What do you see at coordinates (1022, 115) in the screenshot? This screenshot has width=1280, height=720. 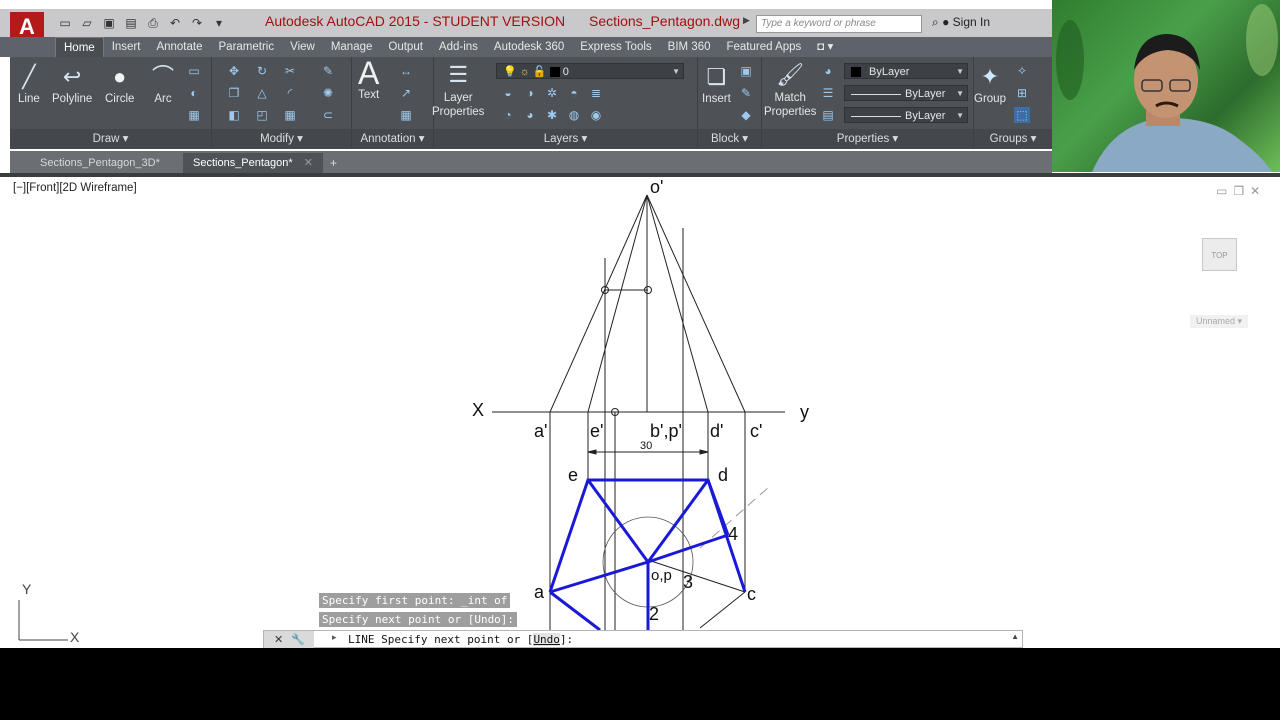 I see `group-selection-icon: ⬚` at bounding box center [1022, 115].